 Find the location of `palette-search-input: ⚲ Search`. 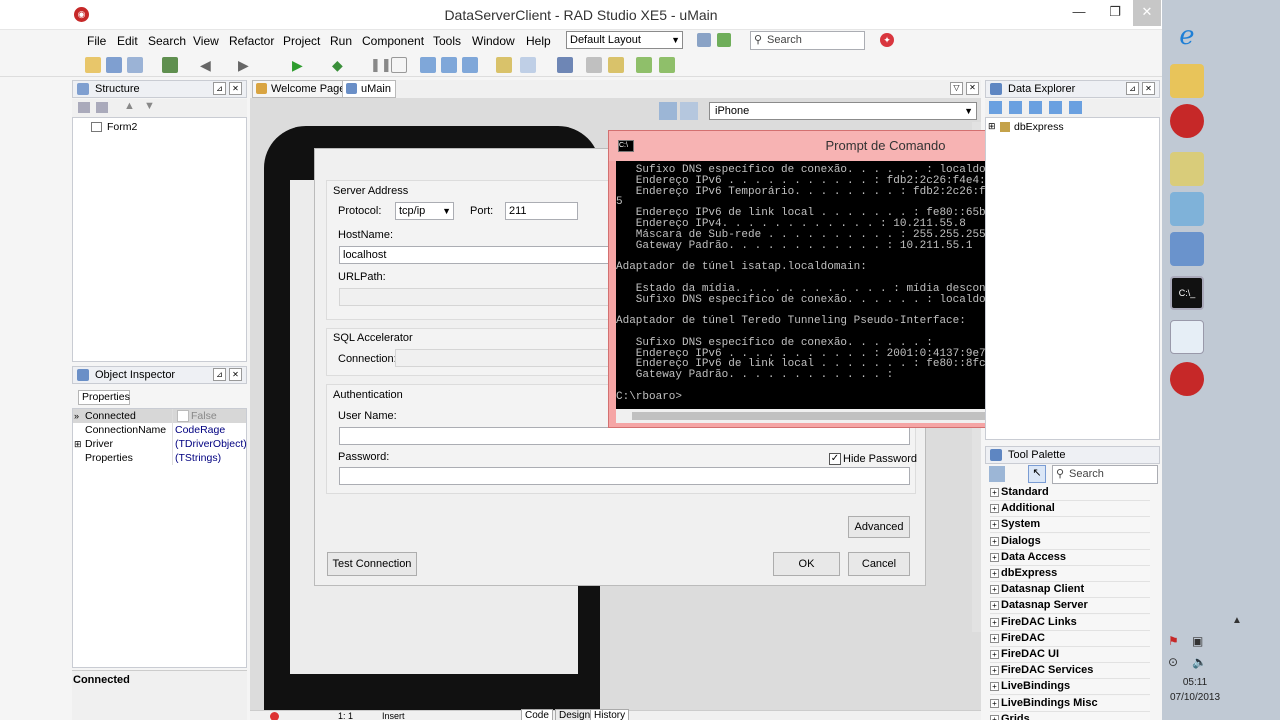

palette-search-input: ⚲ Search is located at coordinates (1105, 474).